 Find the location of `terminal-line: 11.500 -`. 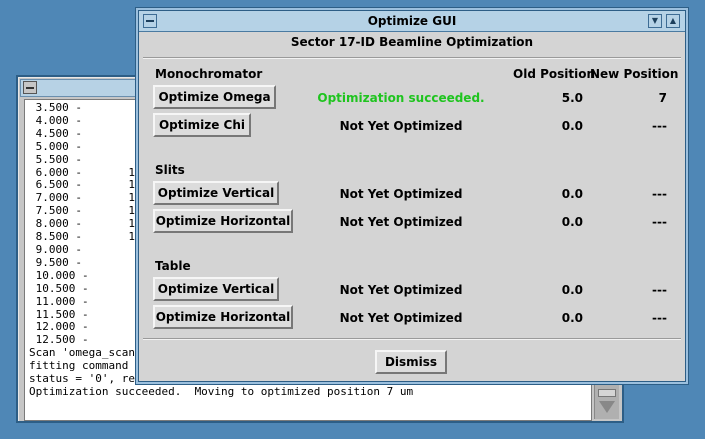

terminal-line: 11.500 - is located at coordinates (62, 314).